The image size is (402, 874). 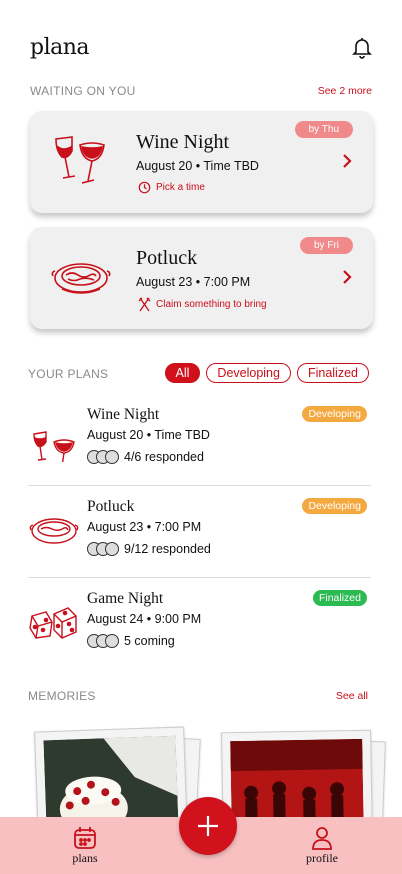 What do you see at coordinates (68, 374) in the screenshot?
I see `plans-section-title: YOUR PLANS` at bounding box center [68, 374].